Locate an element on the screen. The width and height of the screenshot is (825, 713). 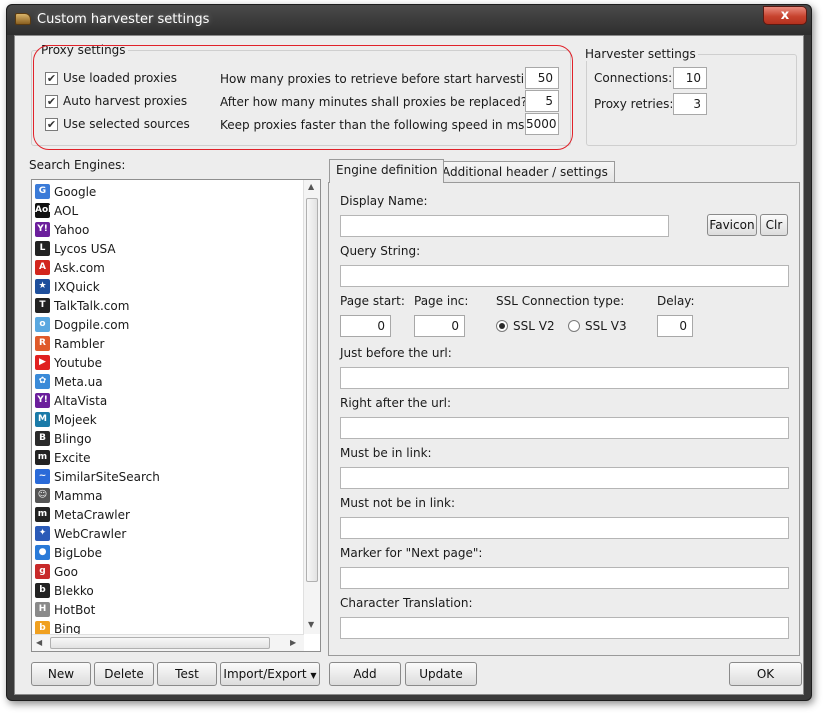
engine-name: BigLobe is located at coordinates (78, 552).